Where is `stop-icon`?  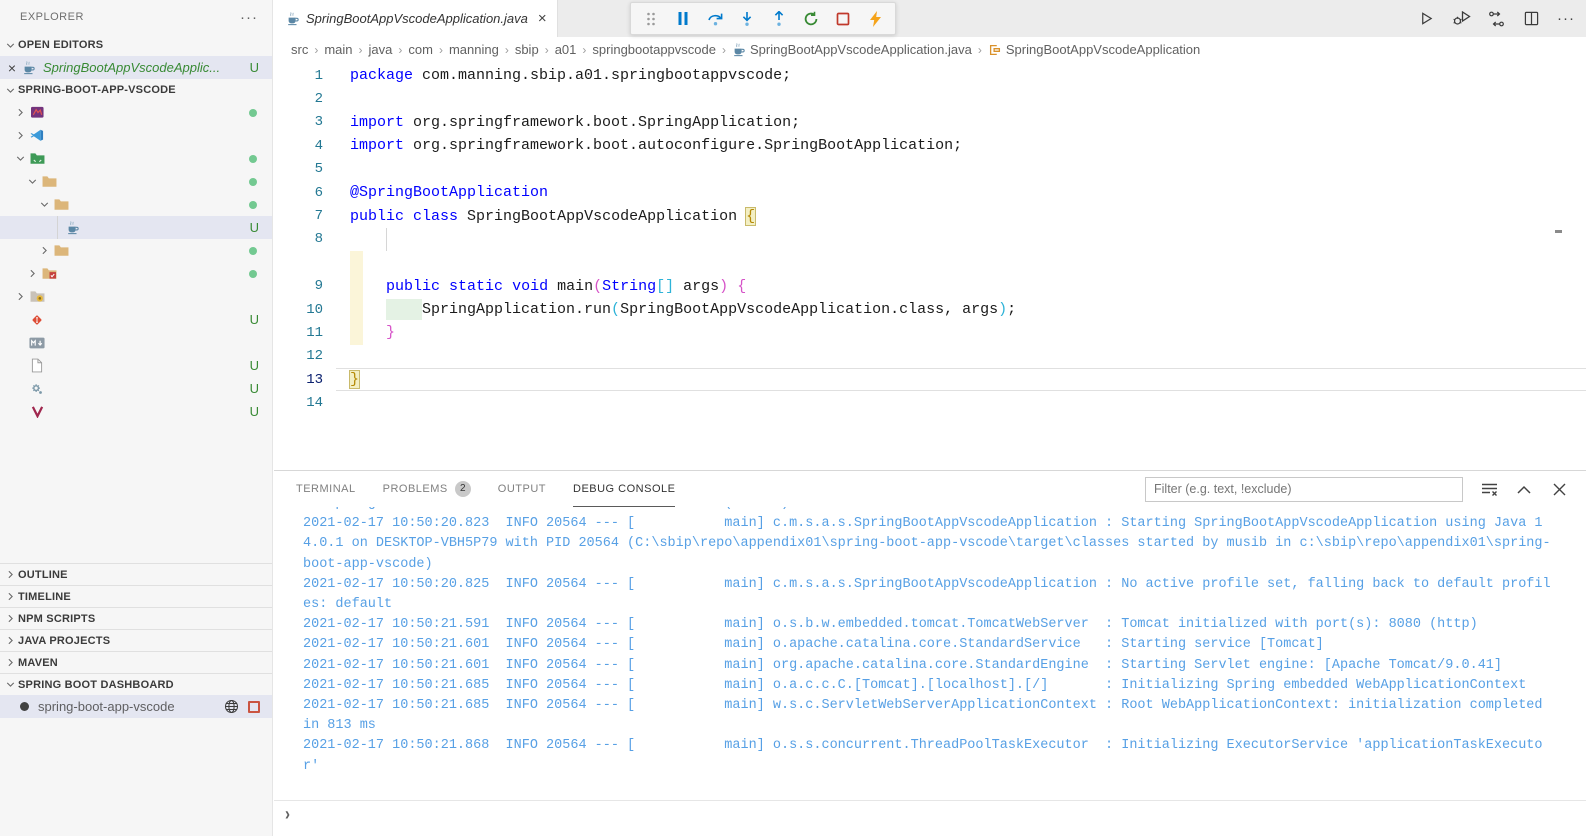 stop-icon is located at coordinates (843, 18).